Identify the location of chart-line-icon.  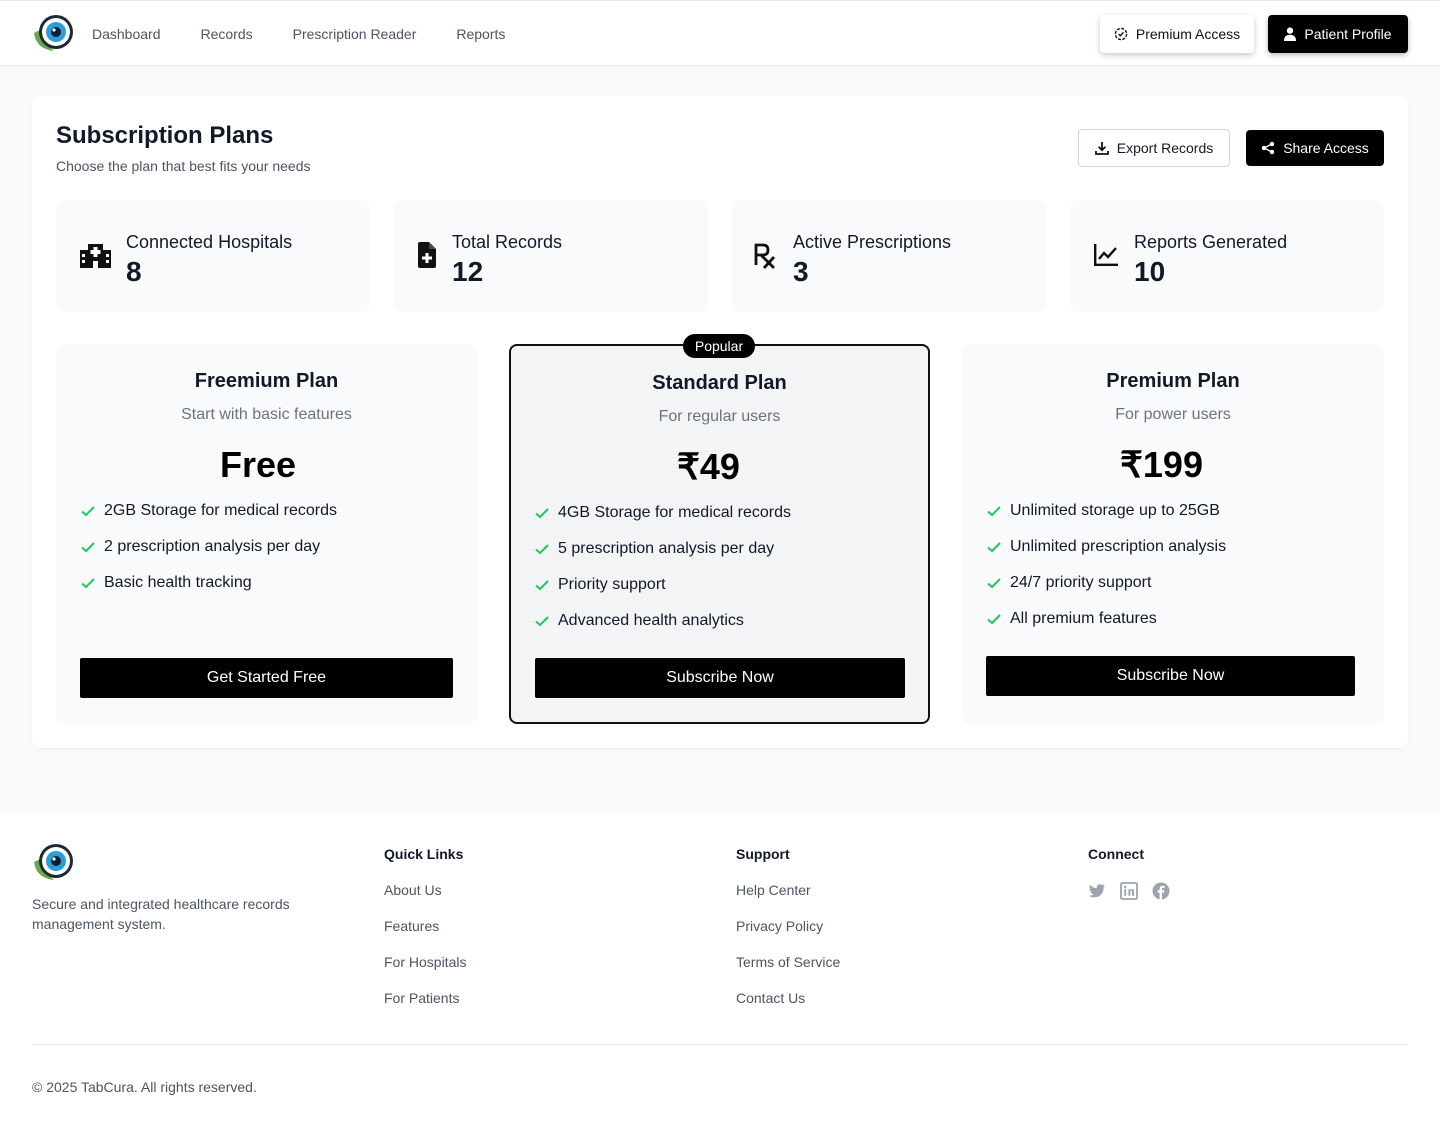
(1106, 255).